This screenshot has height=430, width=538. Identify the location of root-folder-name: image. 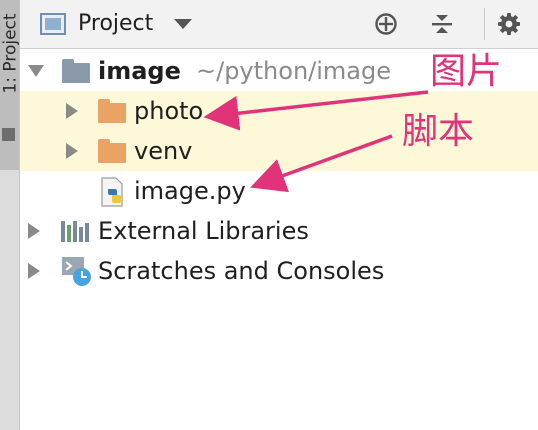
(139, 71).